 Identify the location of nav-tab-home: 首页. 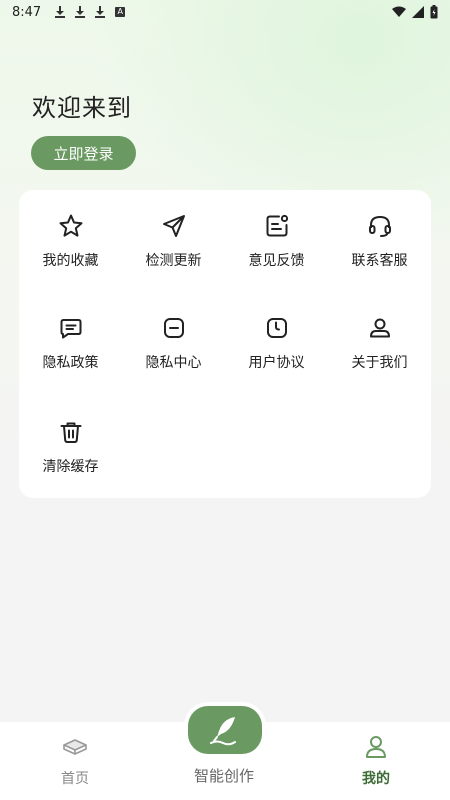
(75, 762).